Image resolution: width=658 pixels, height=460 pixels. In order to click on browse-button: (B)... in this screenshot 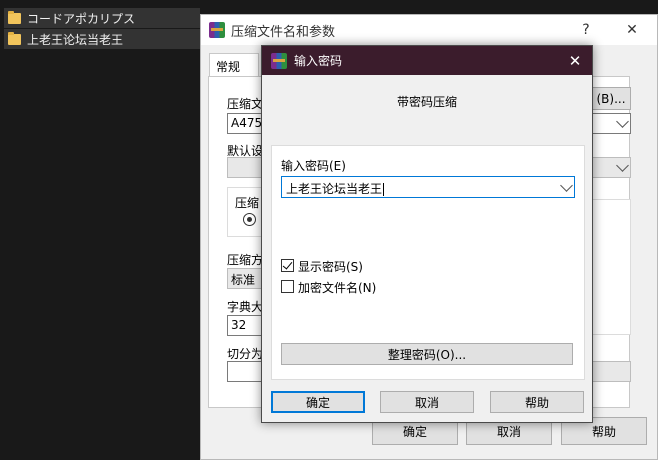, I will do `click(611, 98)`.